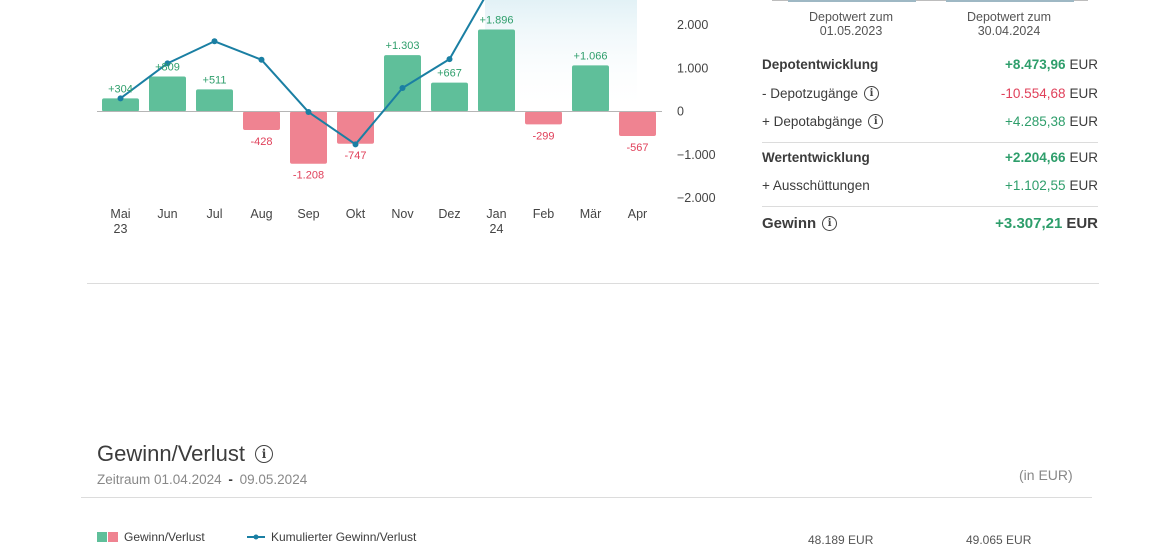 This screenshot has height=547, width=1170. Describe the element at coordinates (930, 93) in the screenshot. I see `row-depotzugaenge: - Depotzugänge i -10.554,68 EUR` at that location.